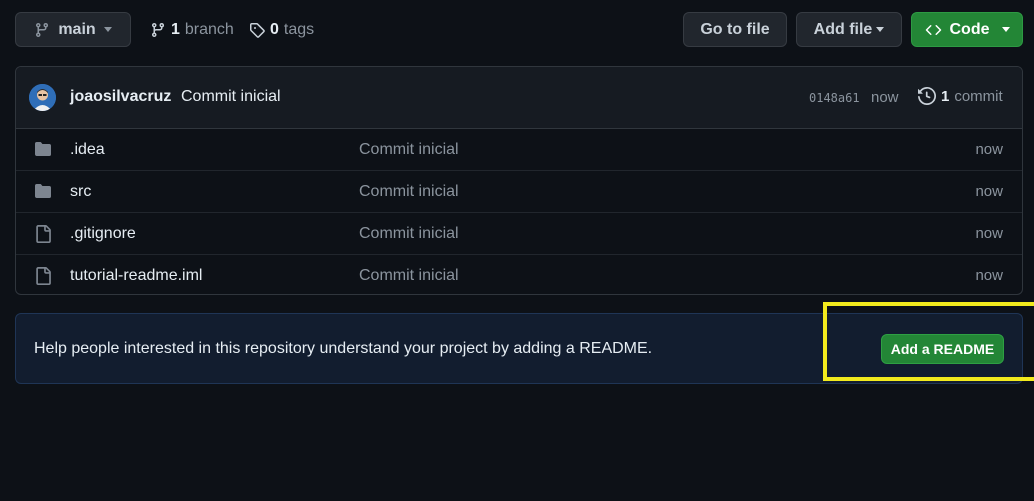 This screenshot has height=501, width=1034. What do you see at coordinates (519, 274) in the screenshot?
I see `file-row: tutorial-readme.iml Commit inicial now` at bounding box center [519, 274].